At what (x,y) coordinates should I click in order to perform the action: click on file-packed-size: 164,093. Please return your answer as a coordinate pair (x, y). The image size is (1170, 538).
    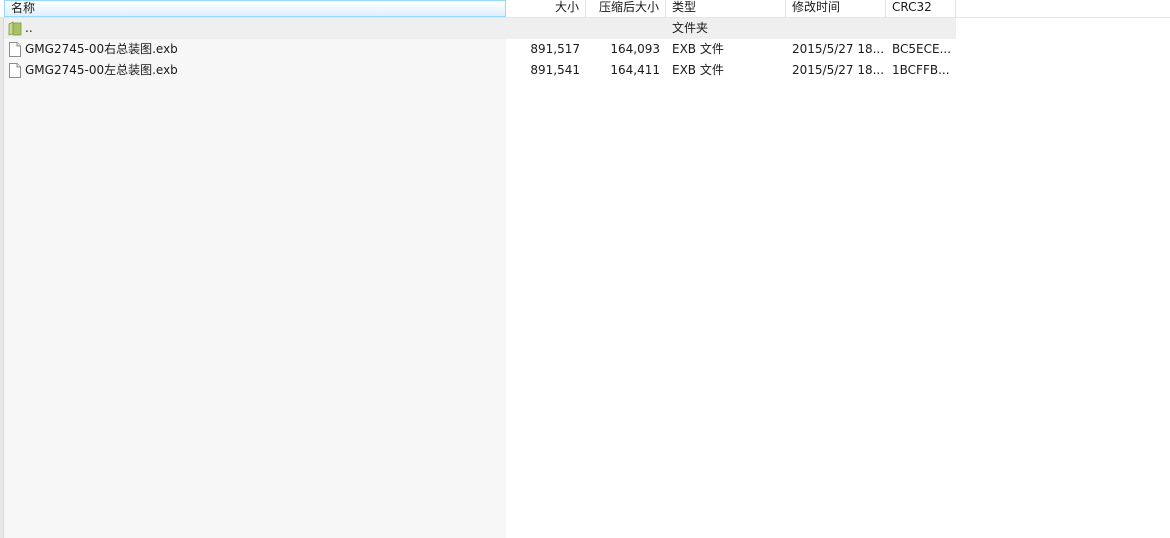
    Looking at the image, I should click on (635, 49).